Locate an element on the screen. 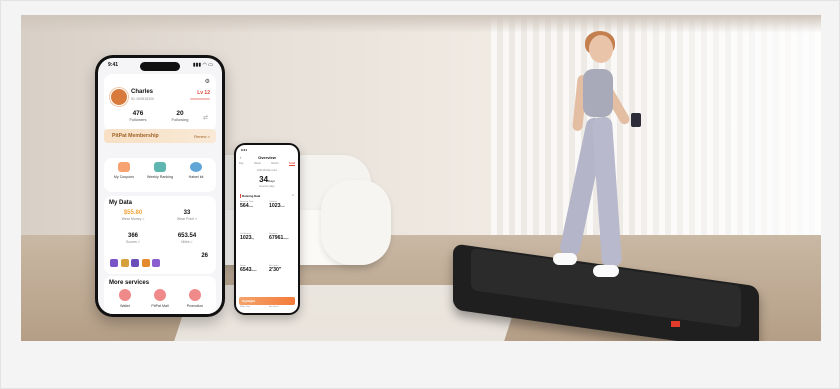 The height and width of the screenshot is (389, 840). data-cell-miles: 653.54 Miles > is located at coordinates (187, 238).